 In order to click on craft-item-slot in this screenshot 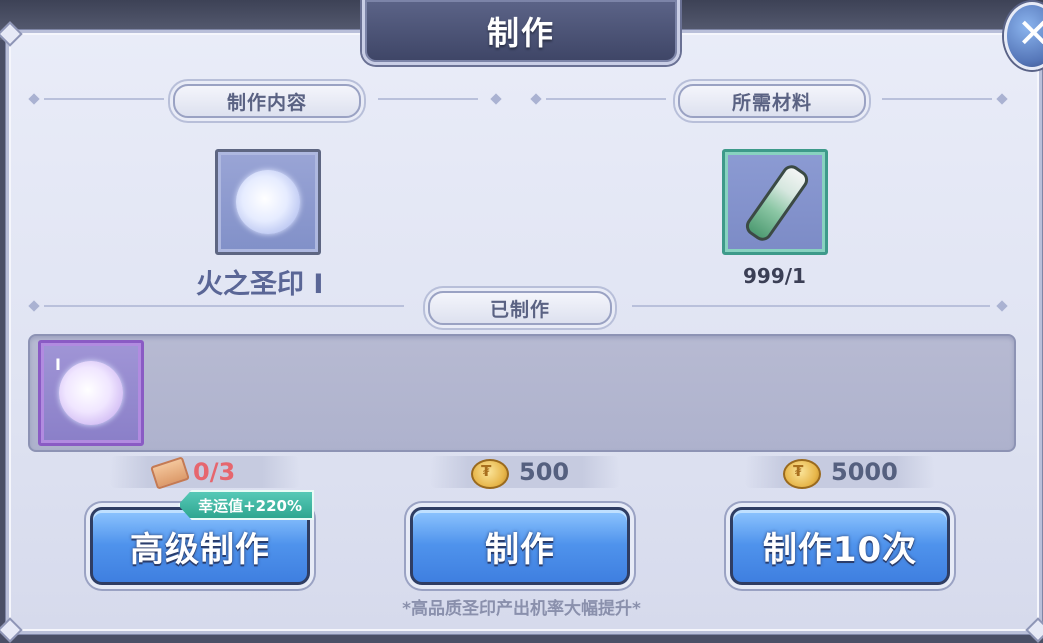, I will do `click(268, 202)`.